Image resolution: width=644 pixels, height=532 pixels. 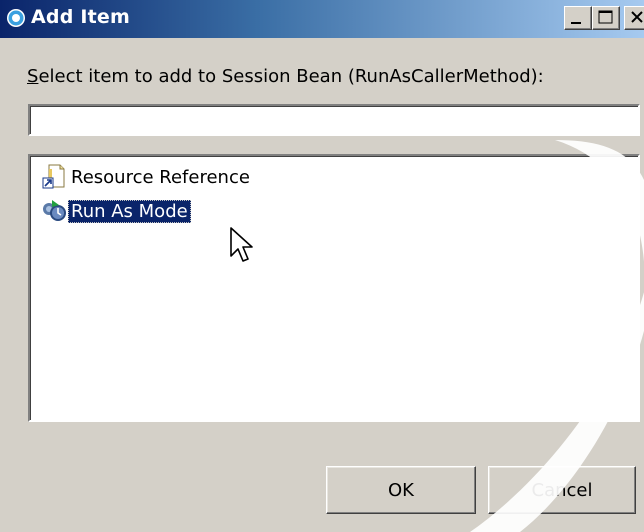 What do you see at coordinates (576, 23) in the screenshot?
I see `minimize-icon` at bounding box center [576, 23].